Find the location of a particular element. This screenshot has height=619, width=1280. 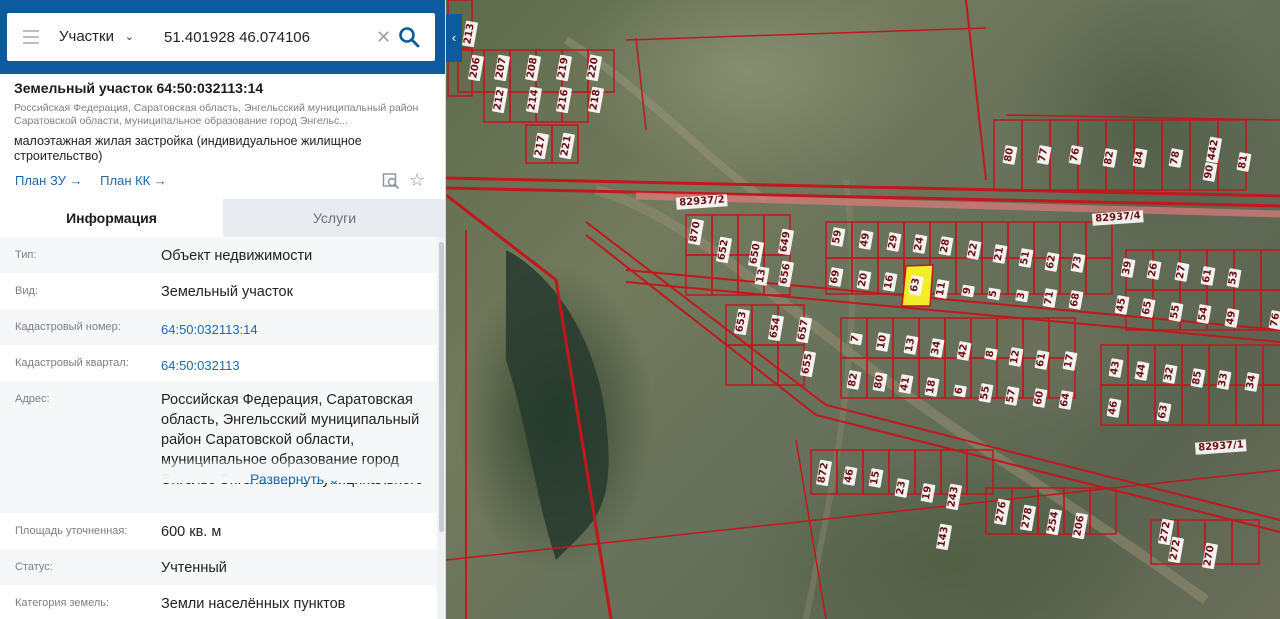

plot-label: 9 is located at coordinates (968, 291).